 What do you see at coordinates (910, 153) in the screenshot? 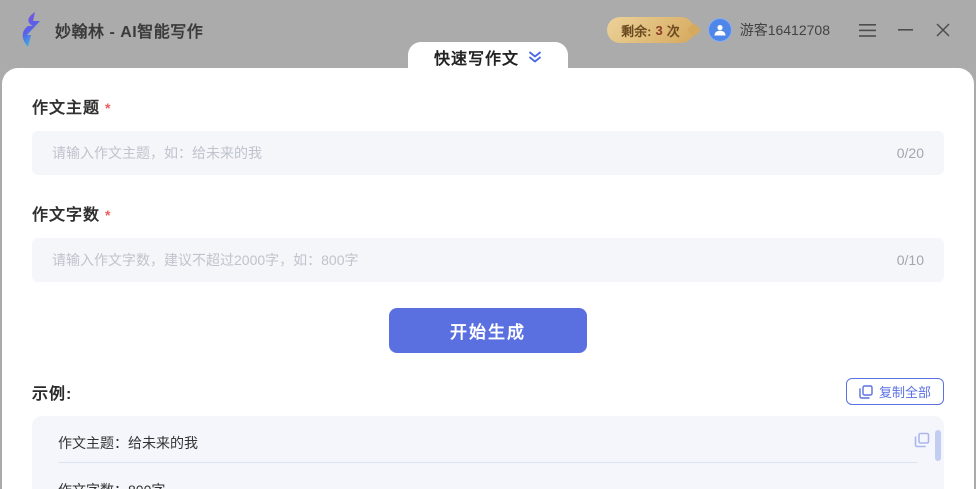
I see `topic-char-counter: 0/20` at bounding box center [910, 153].